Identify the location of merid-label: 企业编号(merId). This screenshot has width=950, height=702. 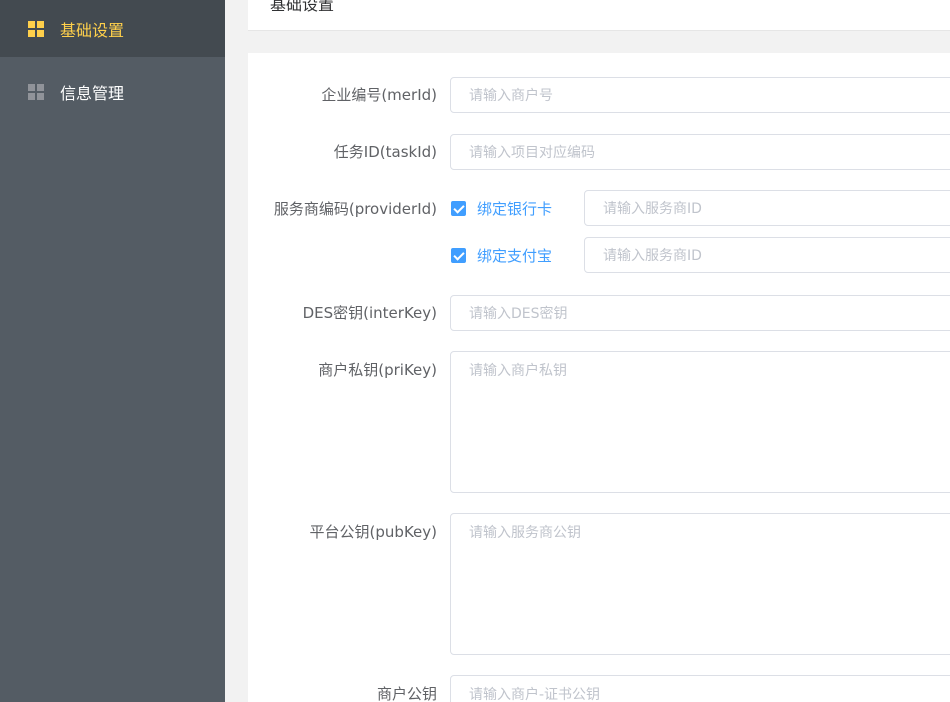
(379, 95).